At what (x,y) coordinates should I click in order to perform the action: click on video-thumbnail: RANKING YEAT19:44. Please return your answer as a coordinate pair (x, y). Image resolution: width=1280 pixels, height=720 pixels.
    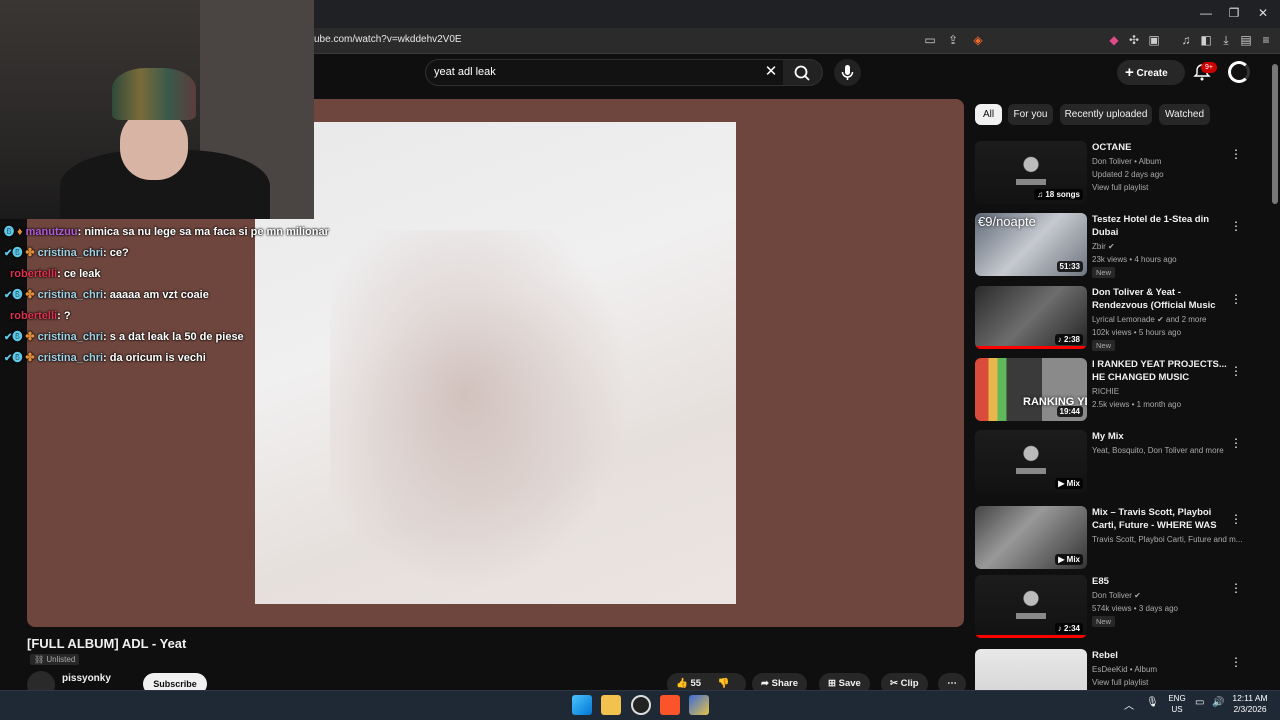
    Looking at the image, I should click on (1031, 389).